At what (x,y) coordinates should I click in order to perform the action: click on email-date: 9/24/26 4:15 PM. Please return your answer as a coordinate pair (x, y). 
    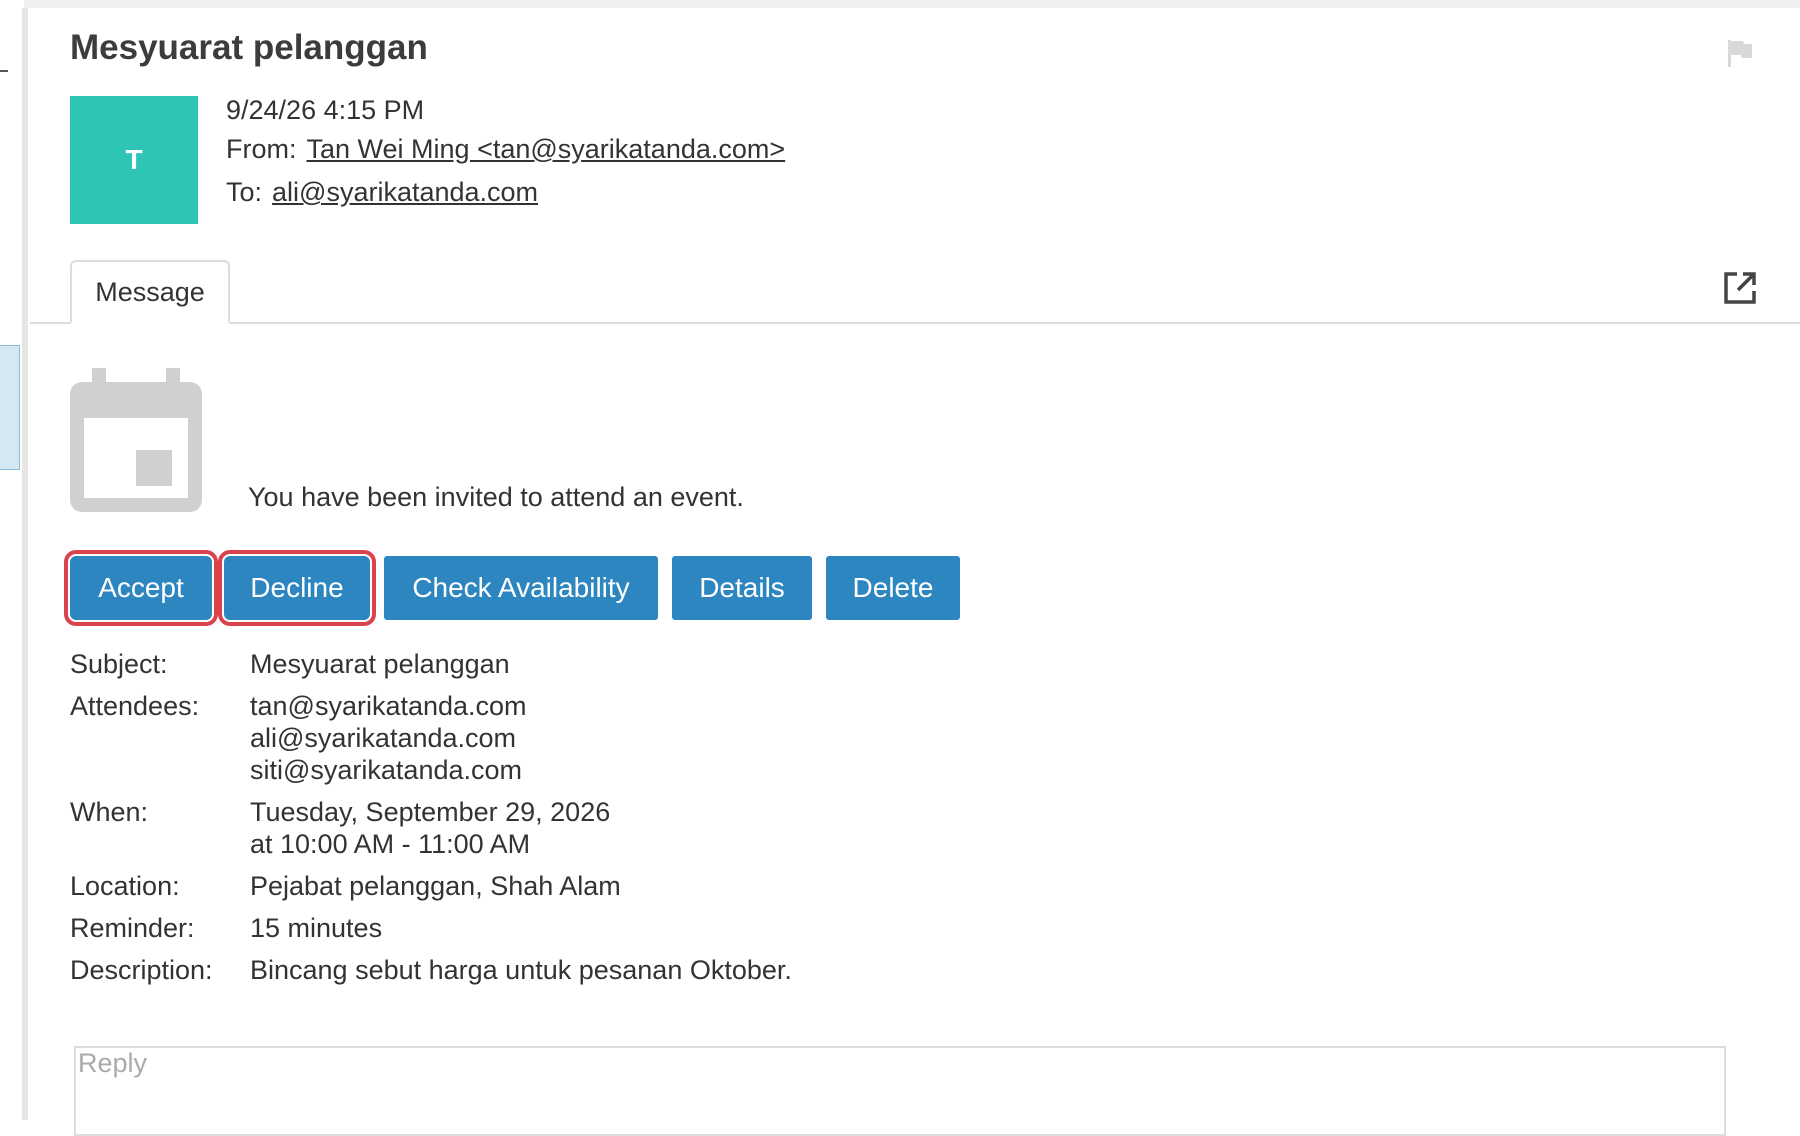
    Looking at the image, I should click on (325, 110).